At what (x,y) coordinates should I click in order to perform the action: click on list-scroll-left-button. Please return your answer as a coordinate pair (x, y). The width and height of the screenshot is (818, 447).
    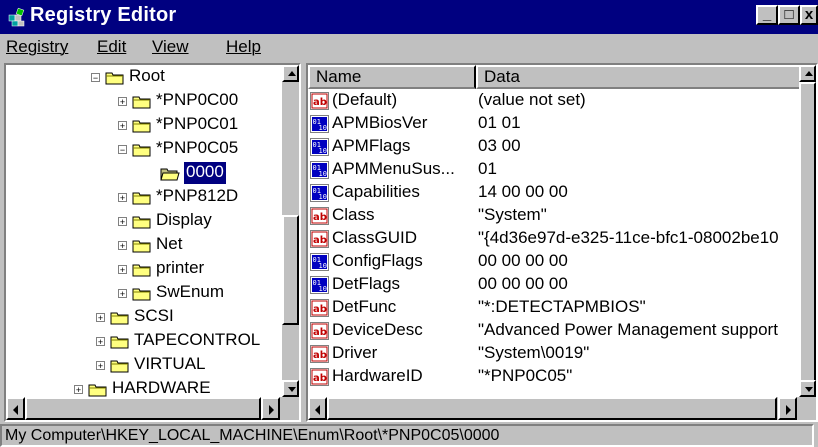
    Looking at the image, I should click on (317, 408).